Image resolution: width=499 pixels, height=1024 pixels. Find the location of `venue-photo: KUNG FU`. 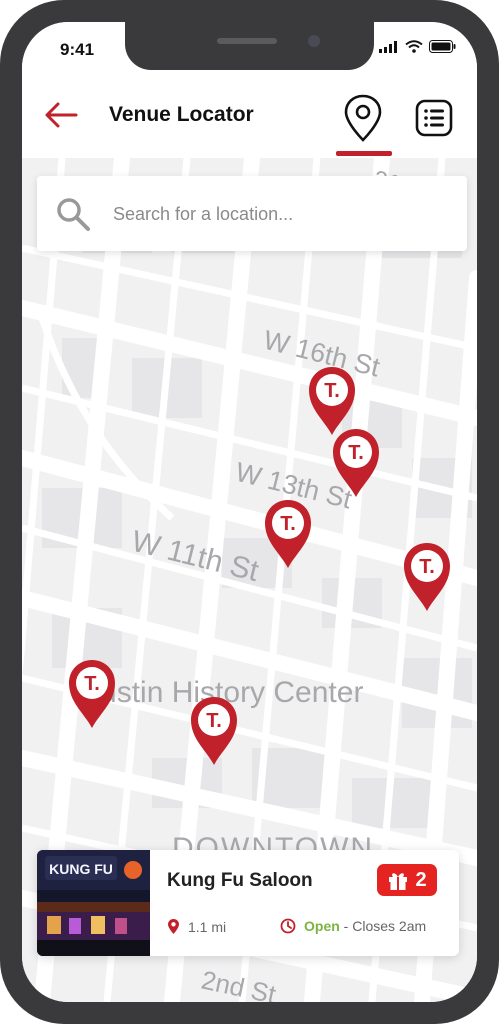

venue-photo: KUNG FU is located at coordinates (93, 903).